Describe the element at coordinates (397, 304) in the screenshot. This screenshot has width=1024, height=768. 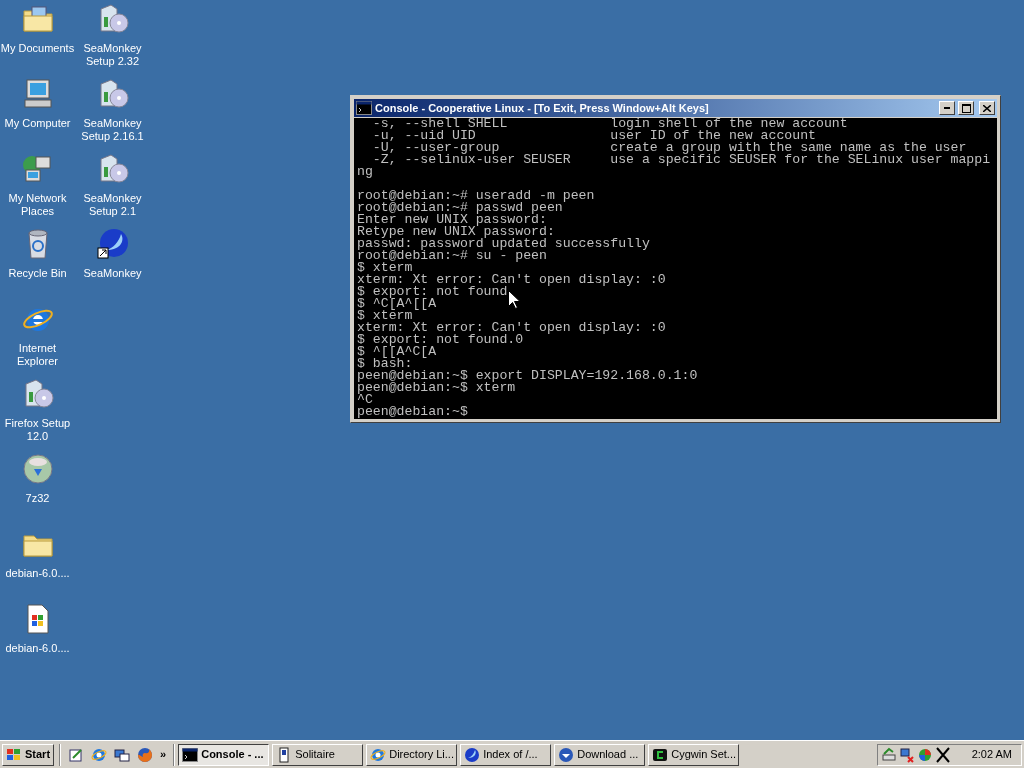
I see `terminal-line: $ ^C[A^[[A` at that location.